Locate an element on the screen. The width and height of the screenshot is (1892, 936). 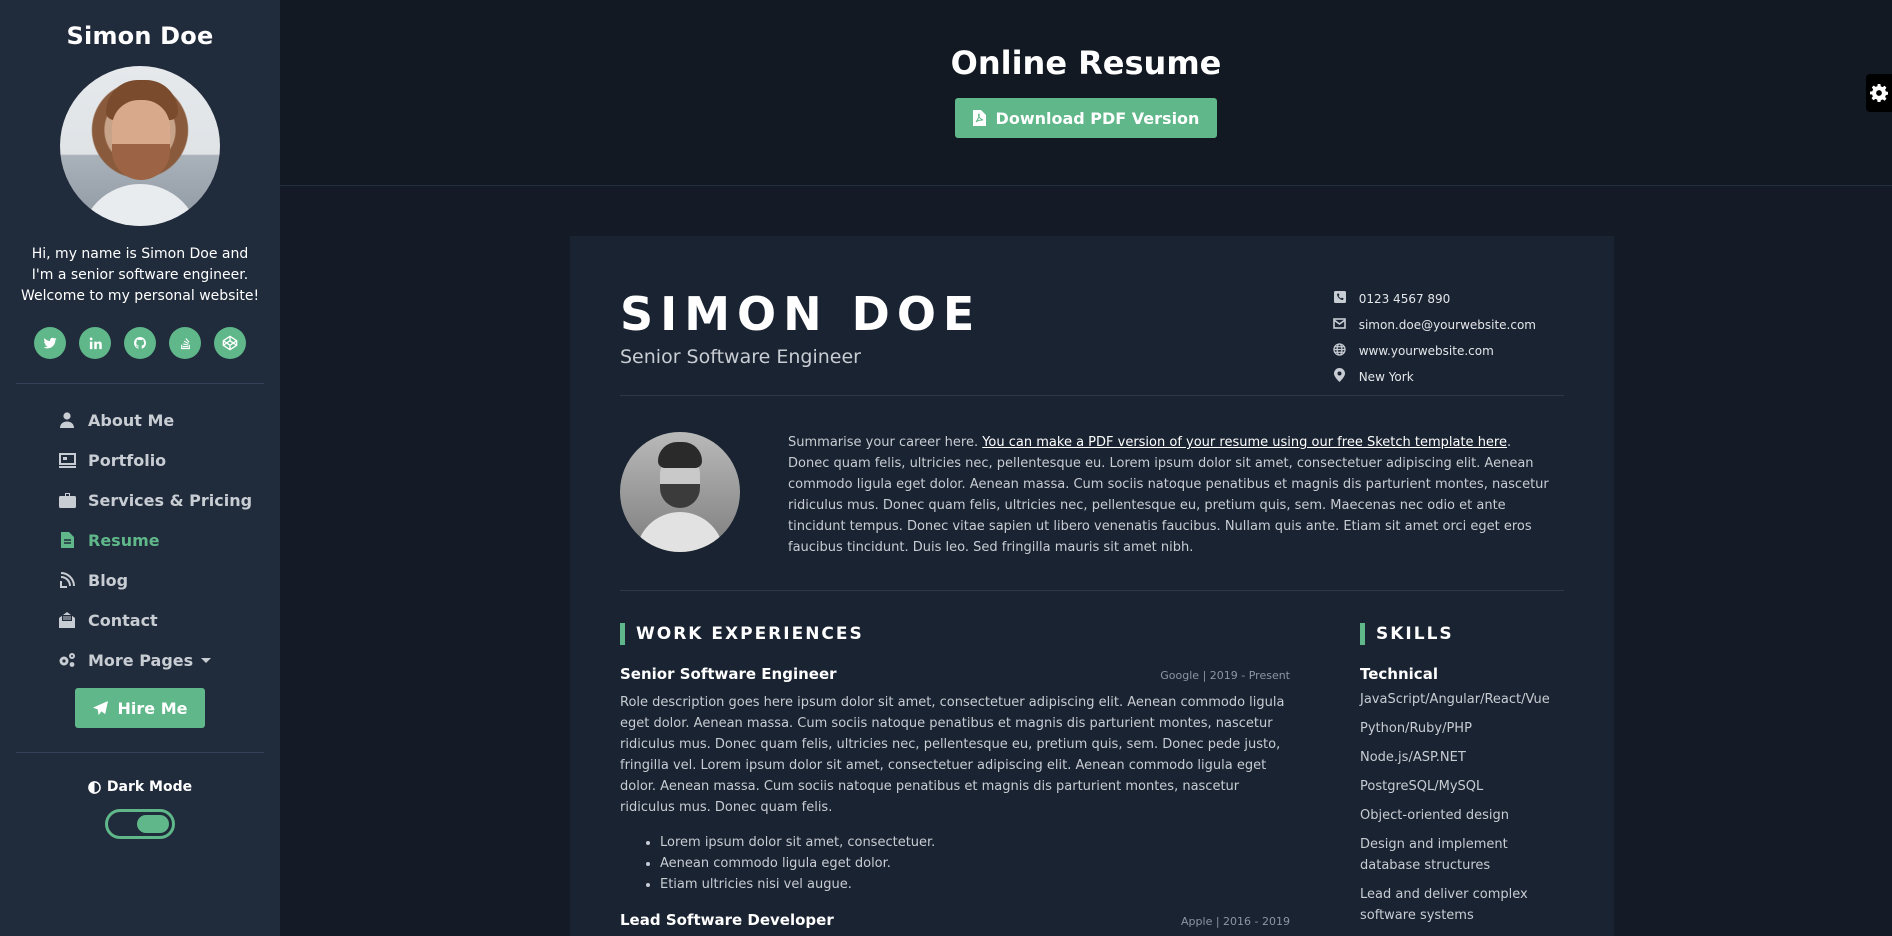
contrast-icon is located at coordinates (94, 787).